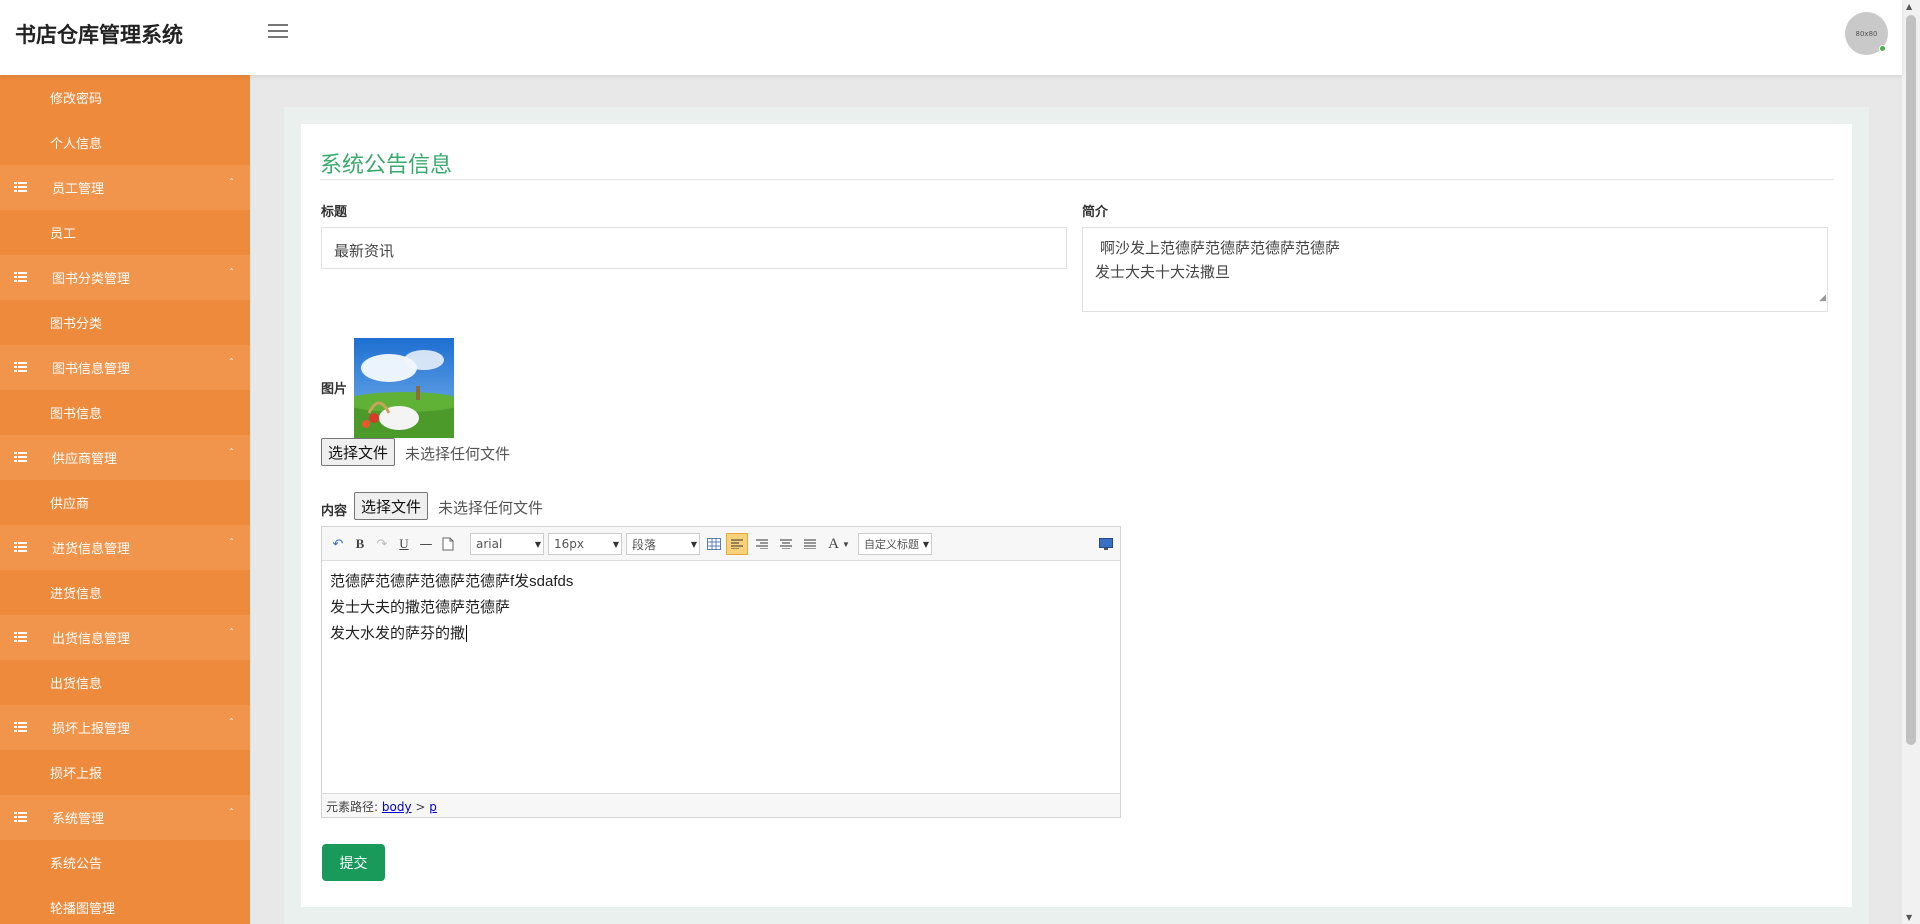 This screenshot has height=924, width=1920. What do you see at coordinates (895, 544) in the screenshot?
I see `custom-title-select: 自定义标题 ▼` at bounding box center [895, 544].